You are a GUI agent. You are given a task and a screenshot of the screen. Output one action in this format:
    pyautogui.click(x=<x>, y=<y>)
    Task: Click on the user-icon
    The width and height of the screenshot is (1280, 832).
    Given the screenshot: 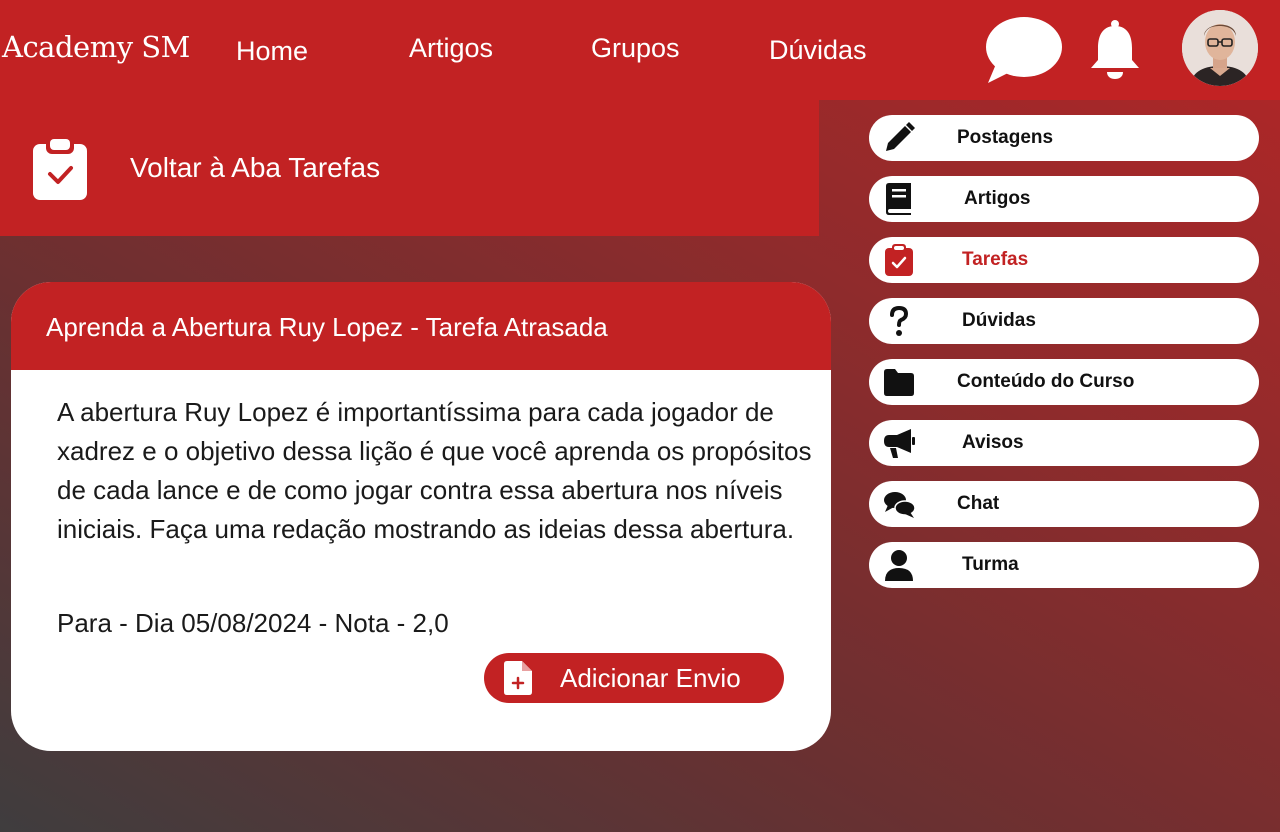 What is the action you would take?
    pyautogui.click(x=899, y=565)
    